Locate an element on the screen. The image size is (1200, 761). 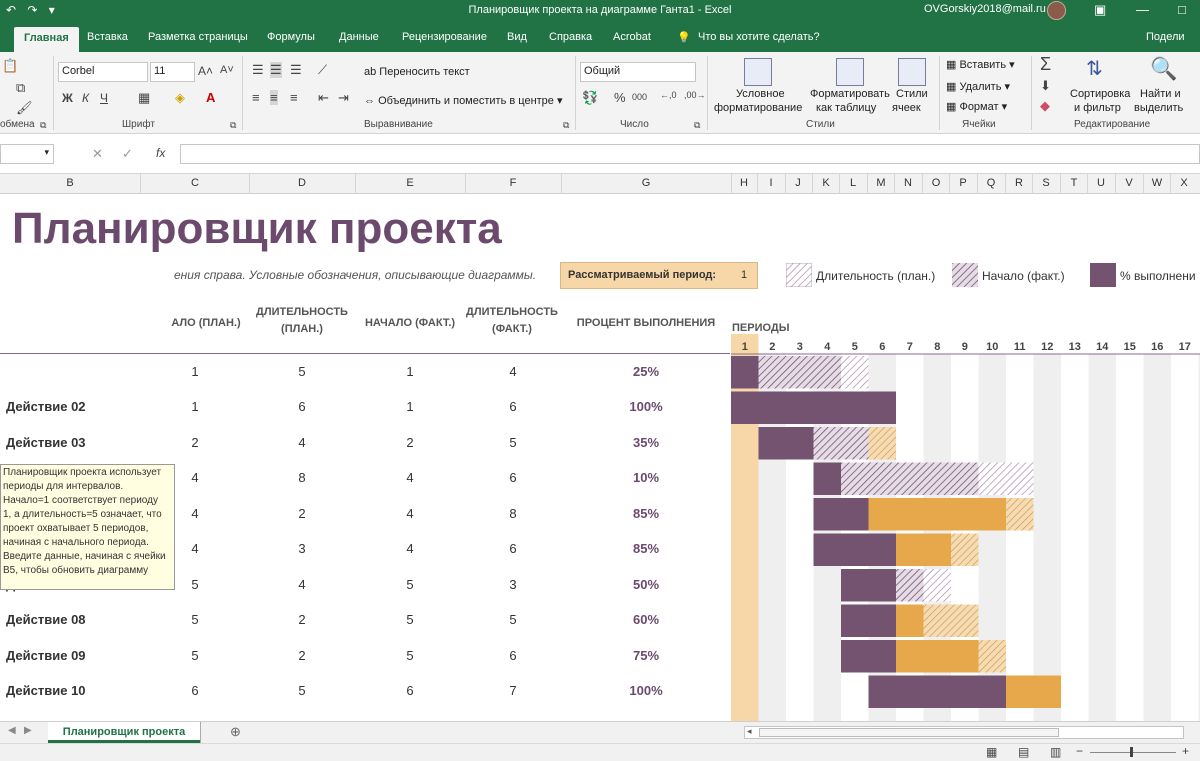
tab-home: Главная is located at coordinates (46, 39).